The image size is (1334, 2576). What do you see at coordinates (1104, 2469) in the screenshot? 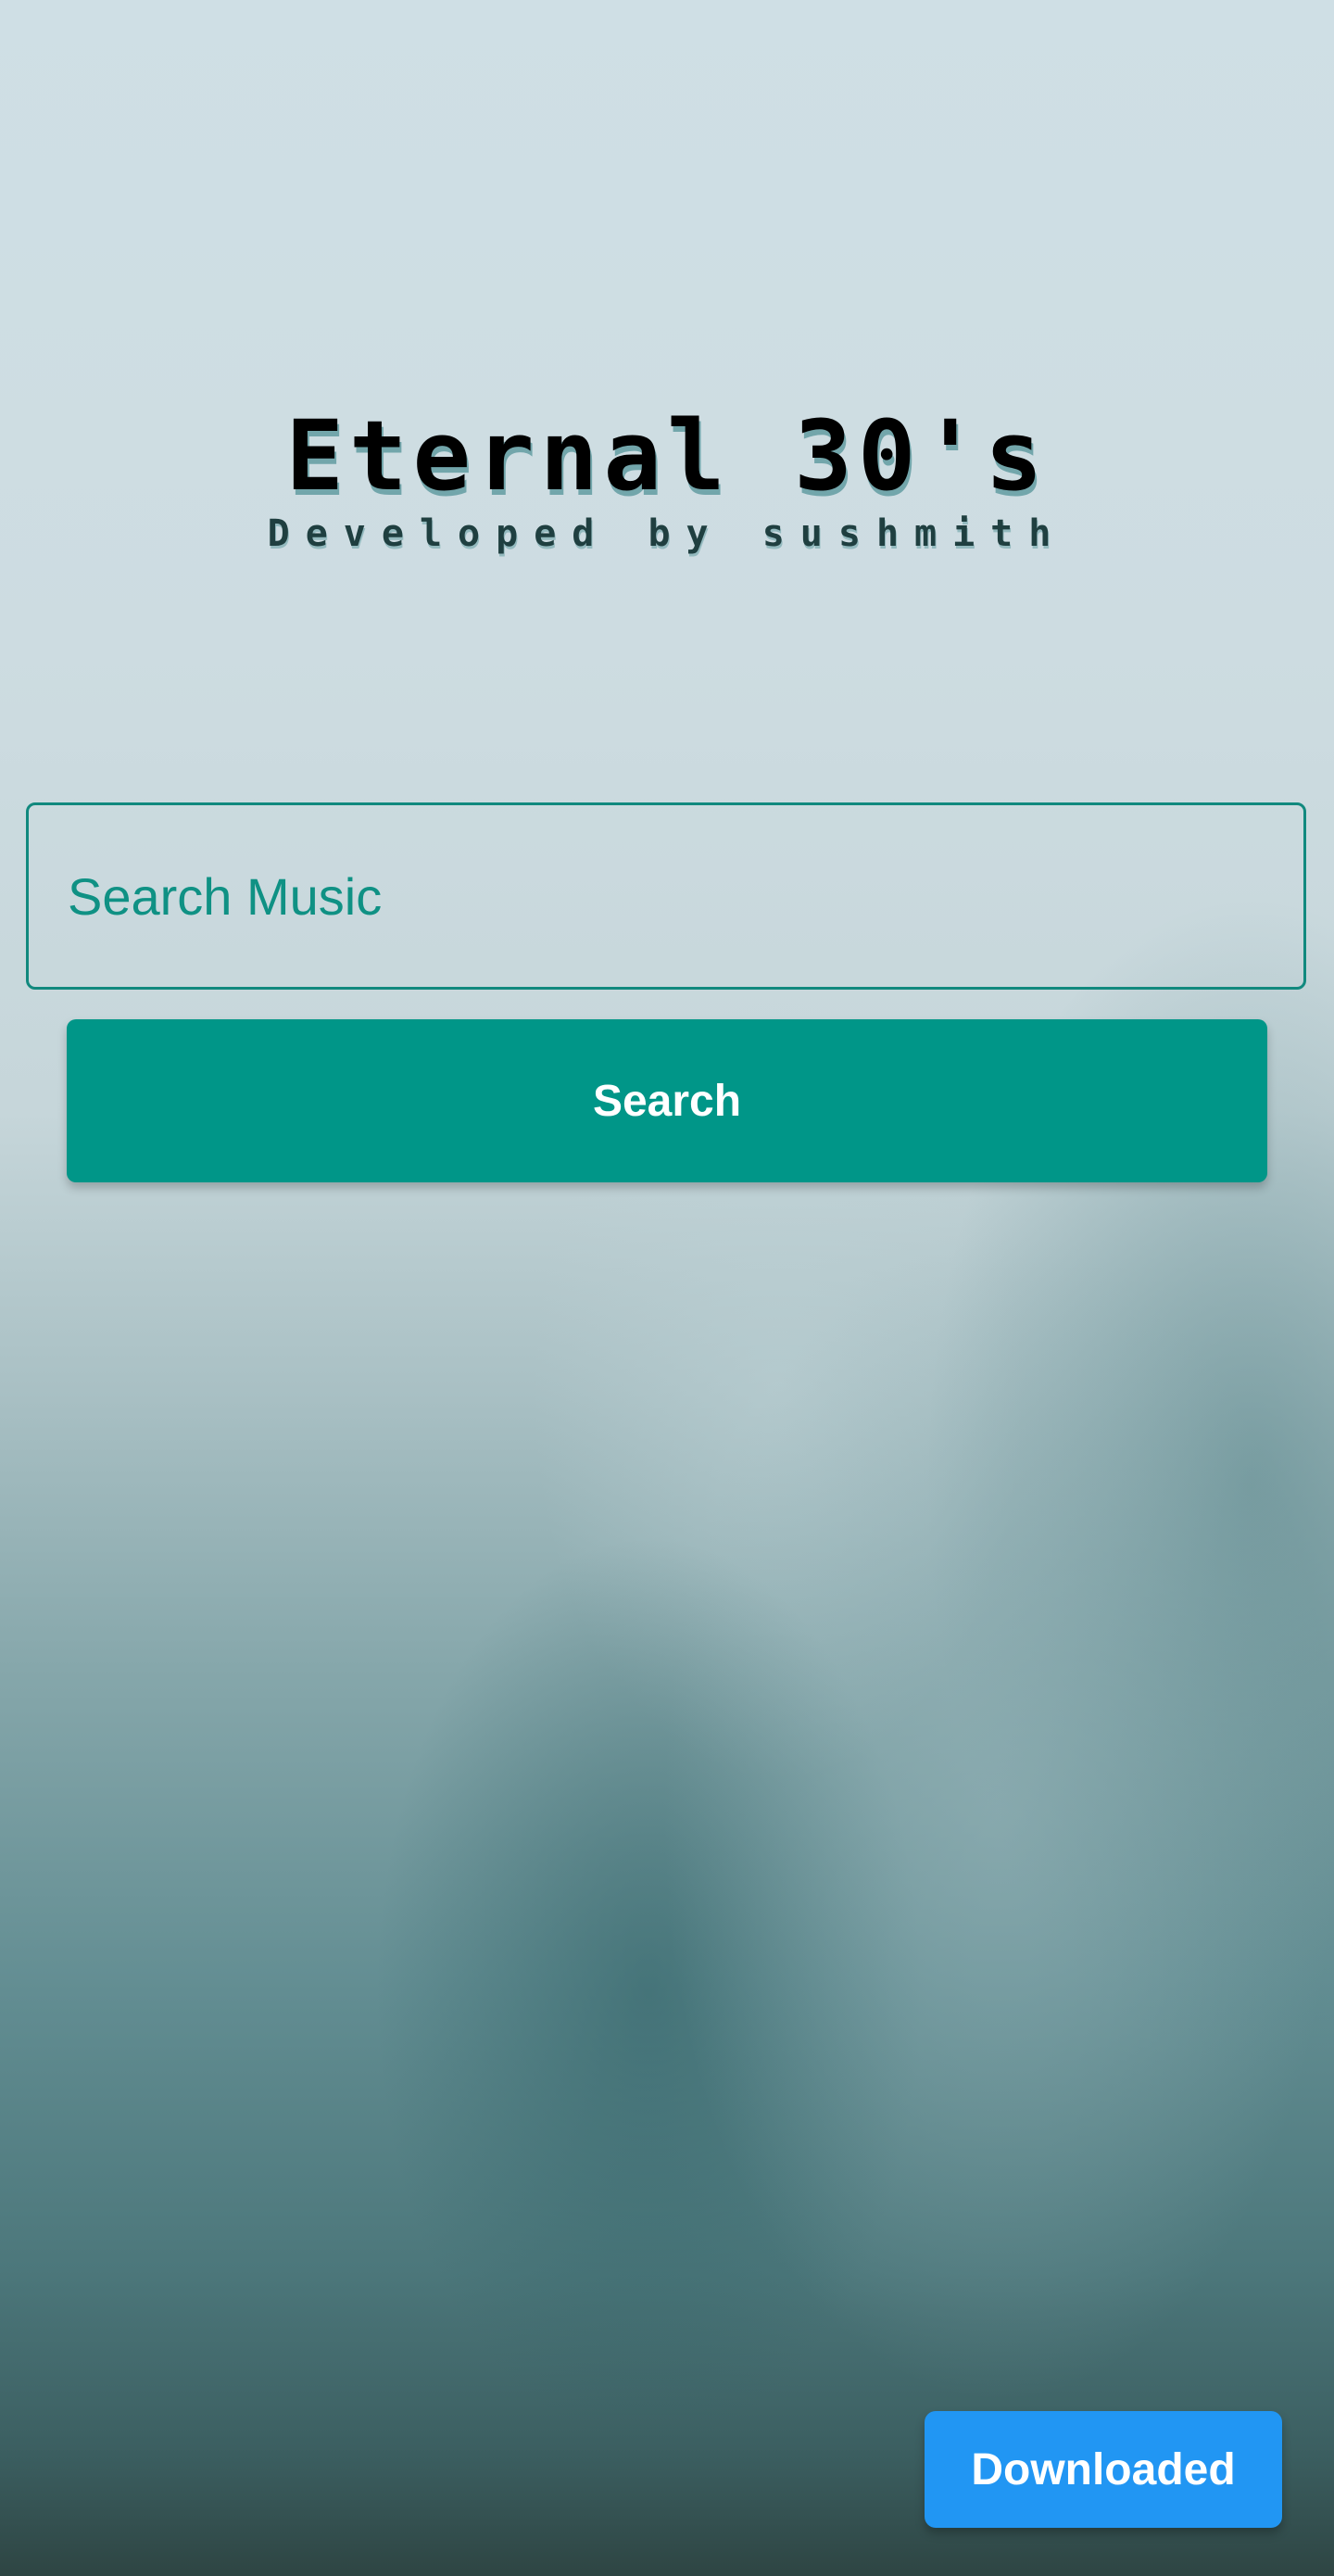
I see `downloaded-button: Downloaded` at bounding box center [1104, 2469].